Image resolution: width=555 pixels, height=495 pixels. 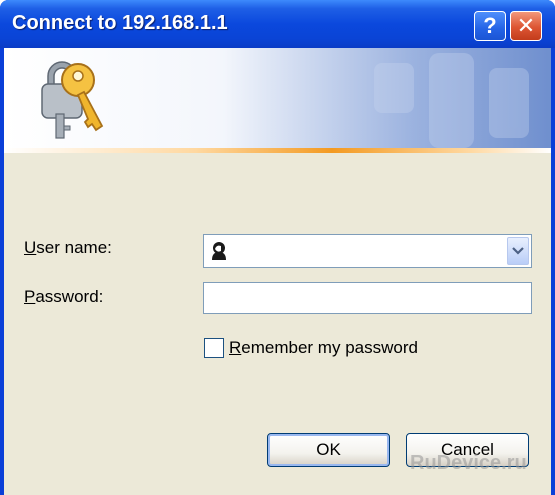 I want to click on keys-icon, so click(x=72, y=100).